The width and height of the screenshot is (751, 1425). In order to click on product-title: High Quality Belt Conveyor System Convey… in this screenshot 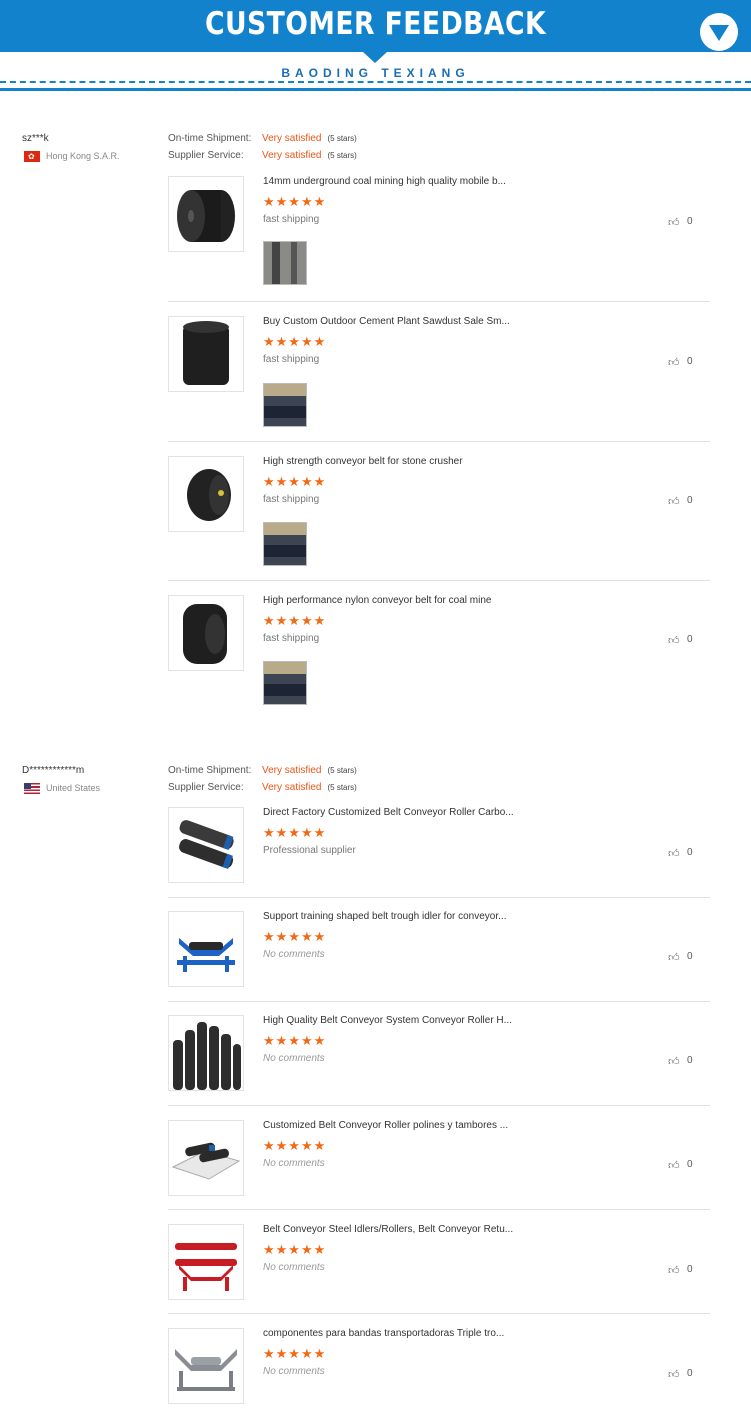, I will do `click(387, 1020)`.